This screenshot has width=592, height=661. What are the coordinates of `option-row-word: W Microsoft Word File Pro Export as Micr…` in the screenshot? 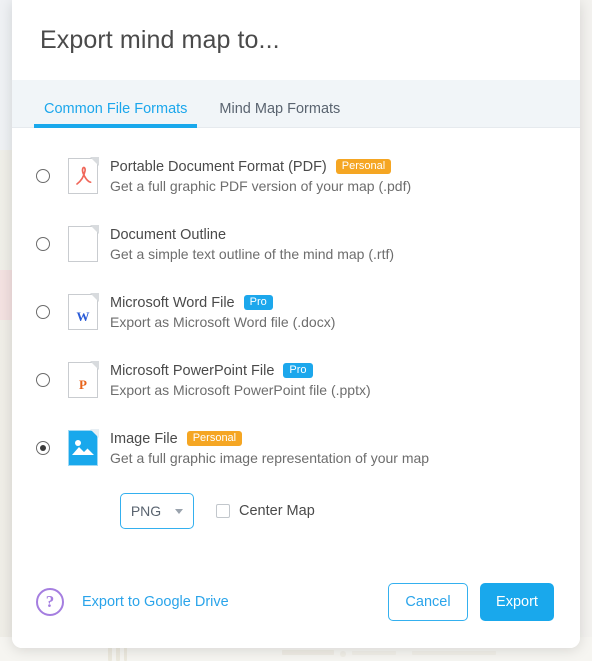 It's located at (296, 312).